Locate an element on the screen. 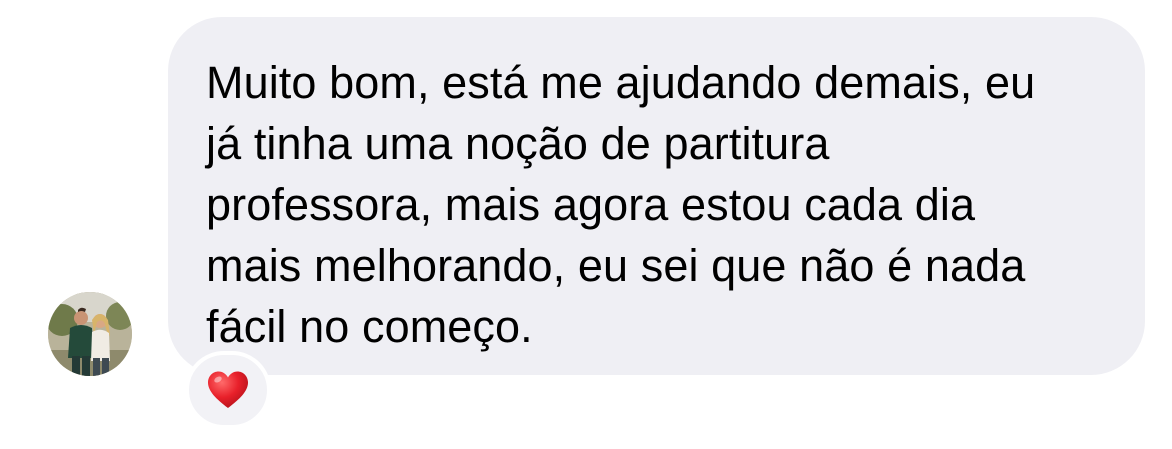 This screenshot has height=449, width=1172. reaction-badge is located at coordinates (228, 390).